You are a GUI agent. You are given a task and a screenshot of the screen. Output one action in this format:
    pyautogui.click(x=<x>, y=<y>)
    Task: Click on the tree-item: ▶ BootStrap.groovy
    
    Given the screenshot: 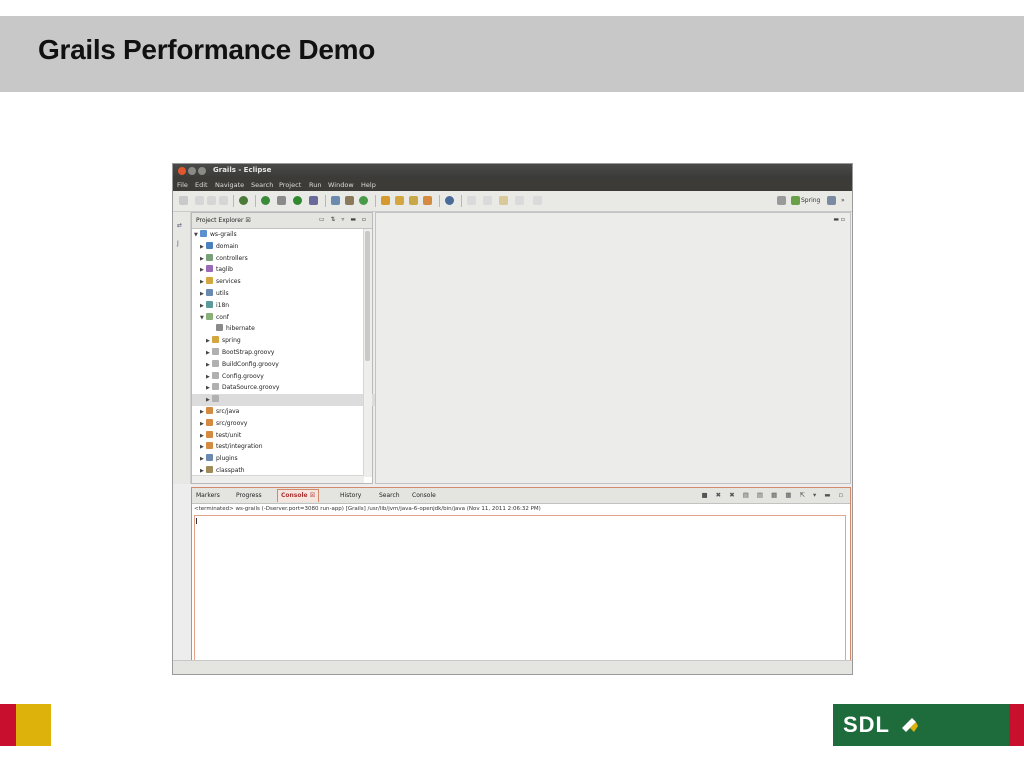 What is the action you would take?
    pyautogui.click(x=285, y=353)
    